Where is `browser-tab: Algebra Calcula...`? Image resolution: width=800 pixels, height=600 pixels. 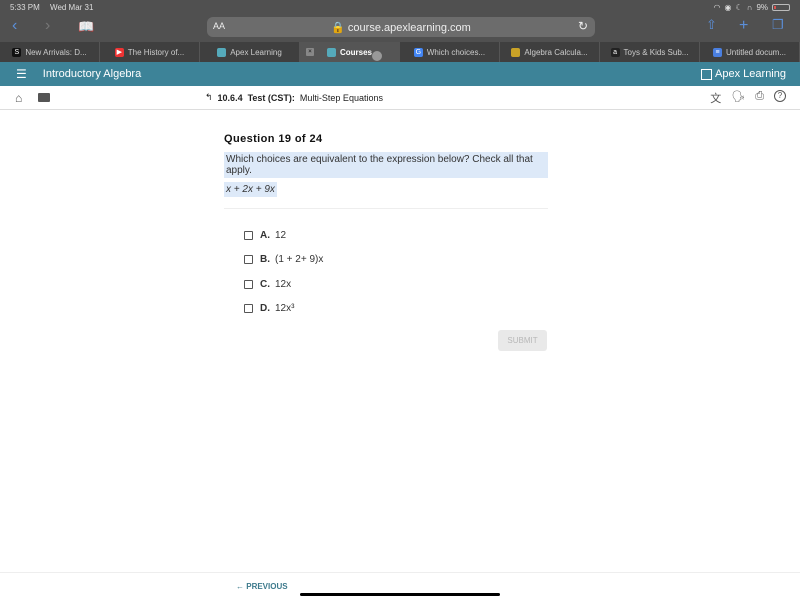 browser-tab: Algebra Calcula... is located at coordinates (550, 52).